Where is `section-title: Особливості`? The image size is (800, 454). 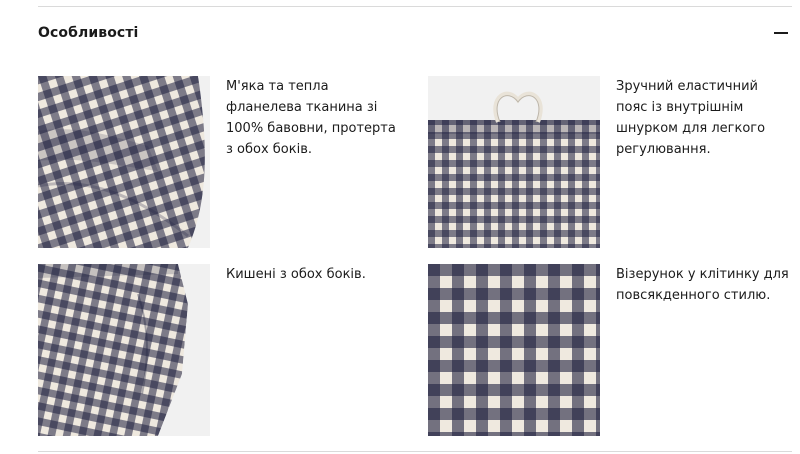 section-title: Особливості is located at coordinates (88, 33).